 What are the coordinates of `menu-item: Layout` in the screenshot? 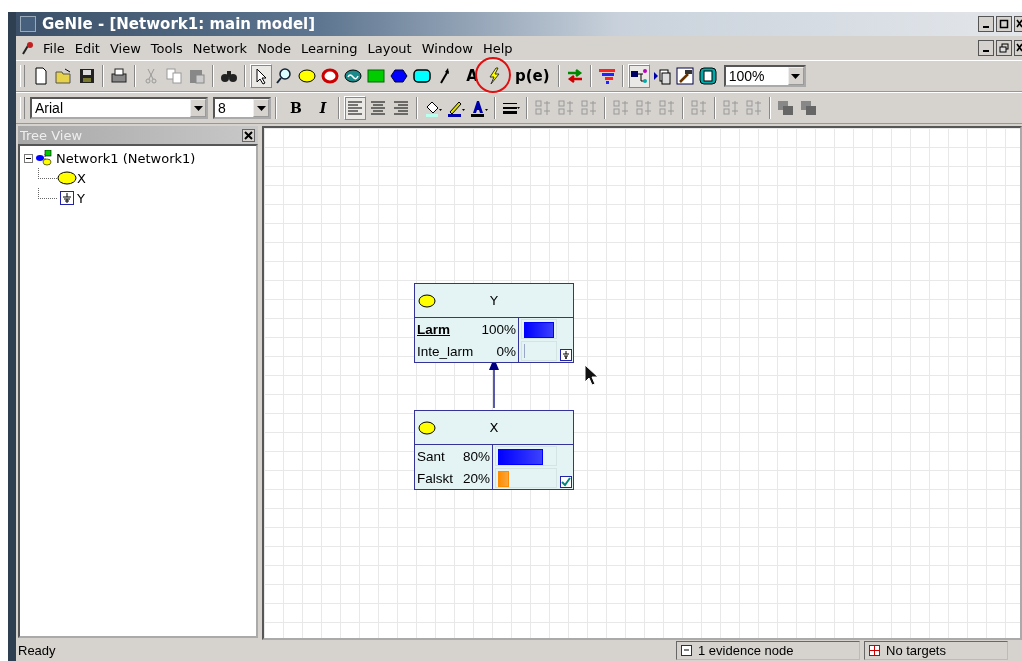 It's located at (389, 48).